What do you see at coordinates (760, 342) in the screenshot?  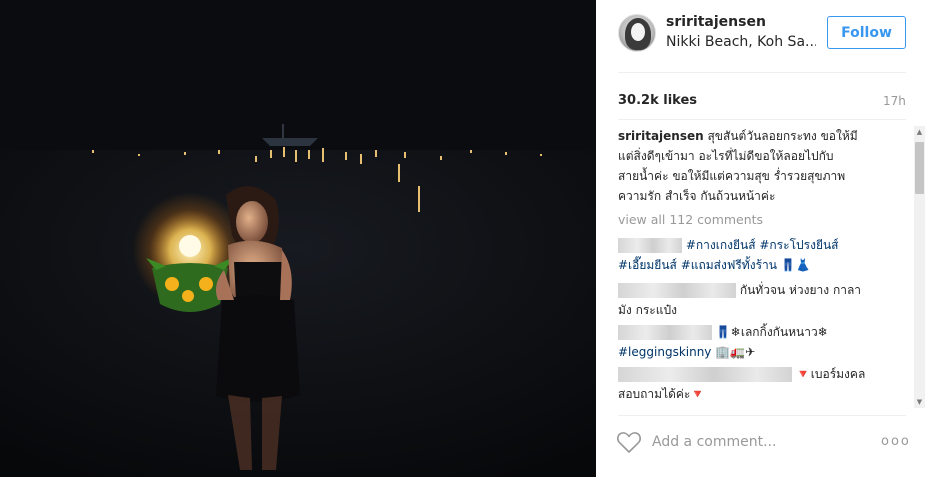 I see `comment-item: 👖❄เลกกิ้งกันหนาว❄ #leggingskinny 🏢🚛✈` at bounding box center [760, 342].